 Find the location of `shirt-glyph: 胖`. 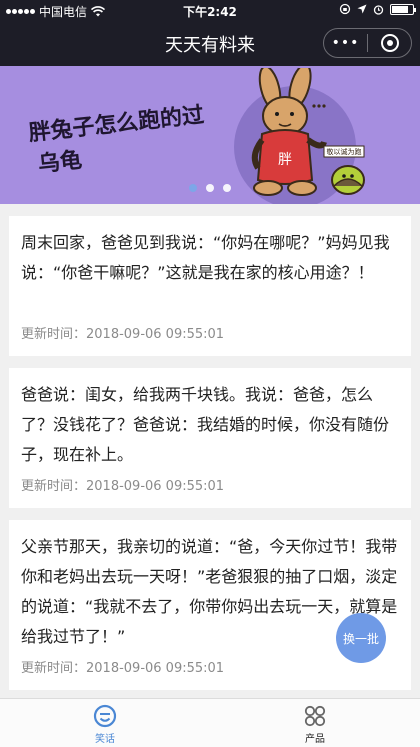

shirt-glyph: 胖 is located at coordinates (285, 160).